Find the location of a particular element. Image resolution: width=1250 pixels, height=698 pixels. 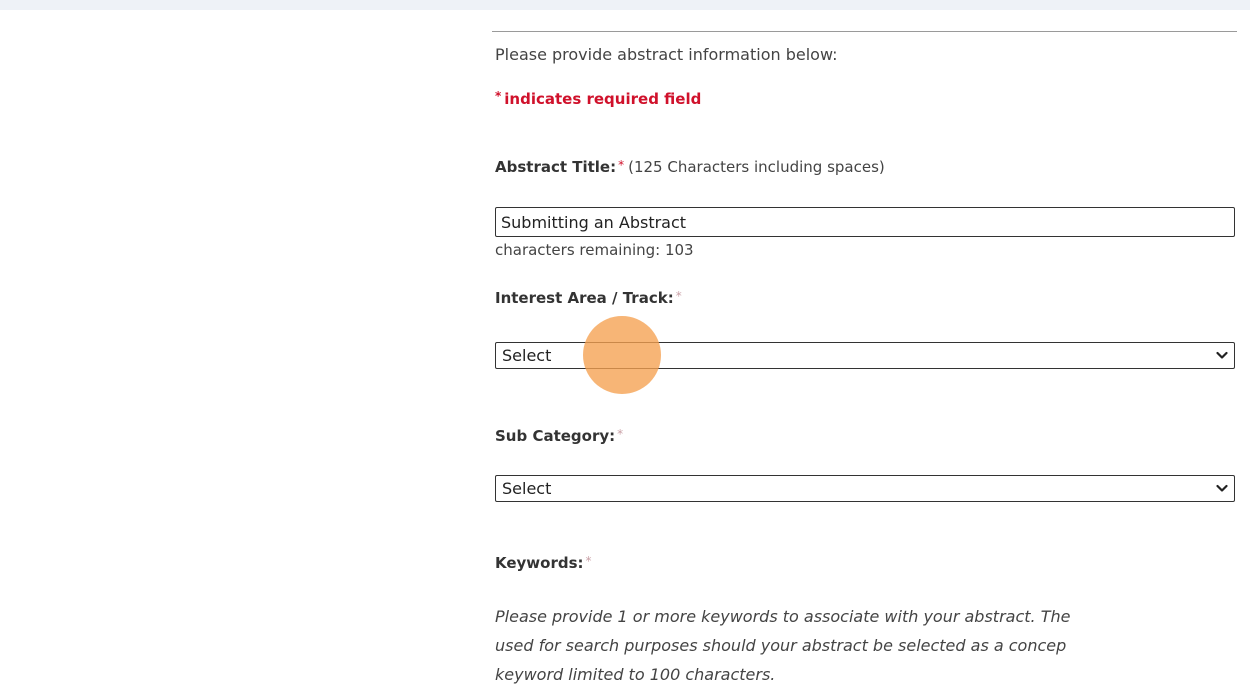

interest-area-select: Select is located at coordinates (865, 355).